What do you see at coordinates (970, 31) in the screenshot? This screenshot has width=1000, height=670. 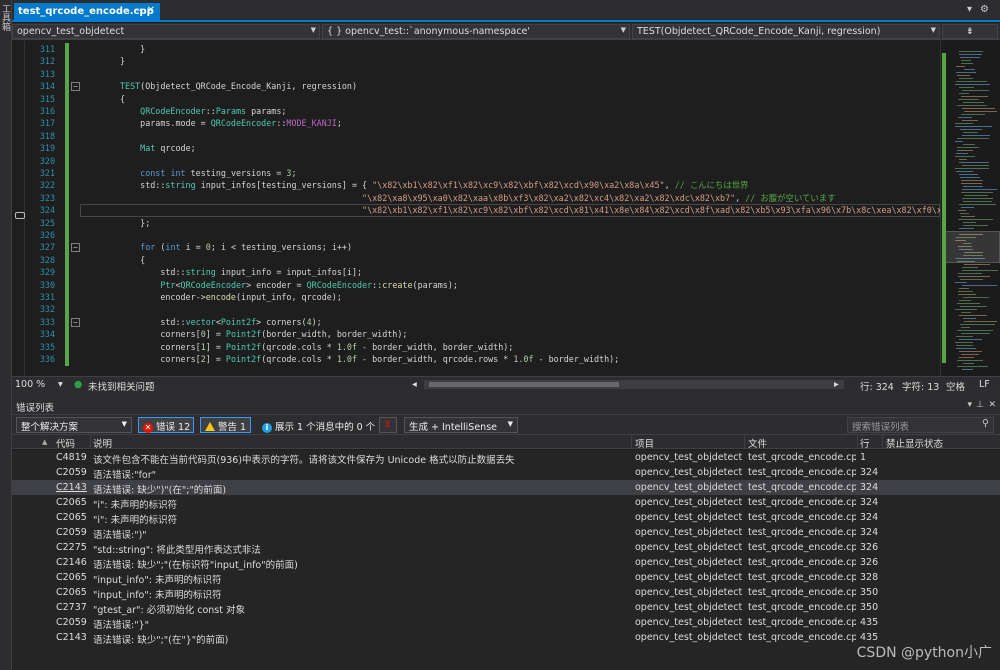 I see `split-window-button: ⇟` at bounding box center [970, 31].